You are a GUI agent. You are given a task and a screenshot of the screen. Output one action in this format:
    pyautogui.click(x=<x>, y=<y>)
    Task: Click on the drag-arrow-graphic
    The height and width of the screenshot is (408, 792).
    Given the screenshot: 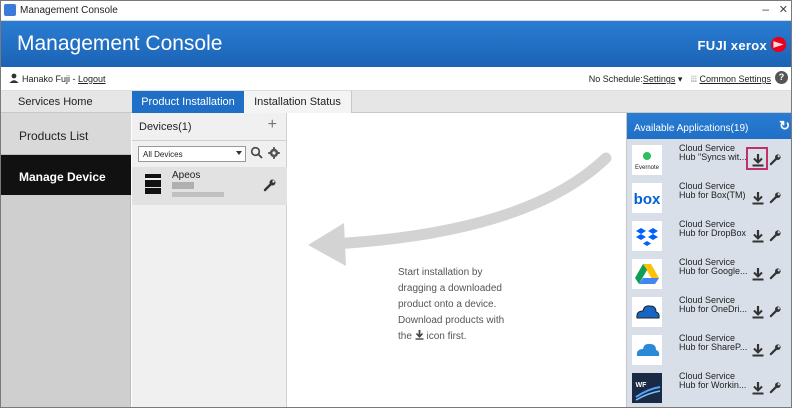 What is the action you would take?
    pyautogui.click(x=460, y=209)
    